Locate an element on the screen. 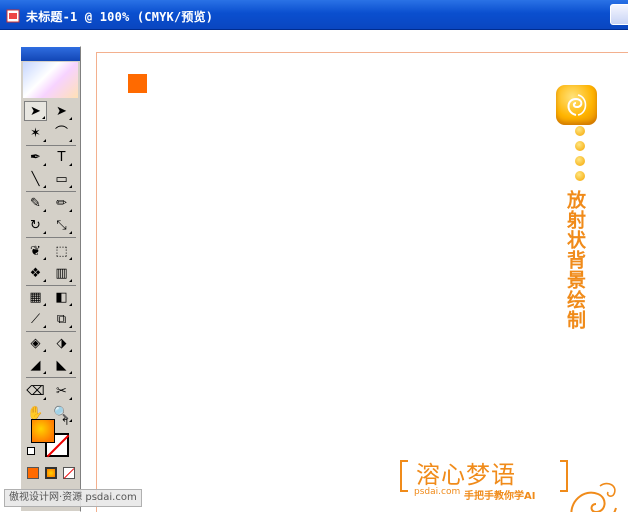  gradient-tool: ◧ is located at coordinates (61, 297).